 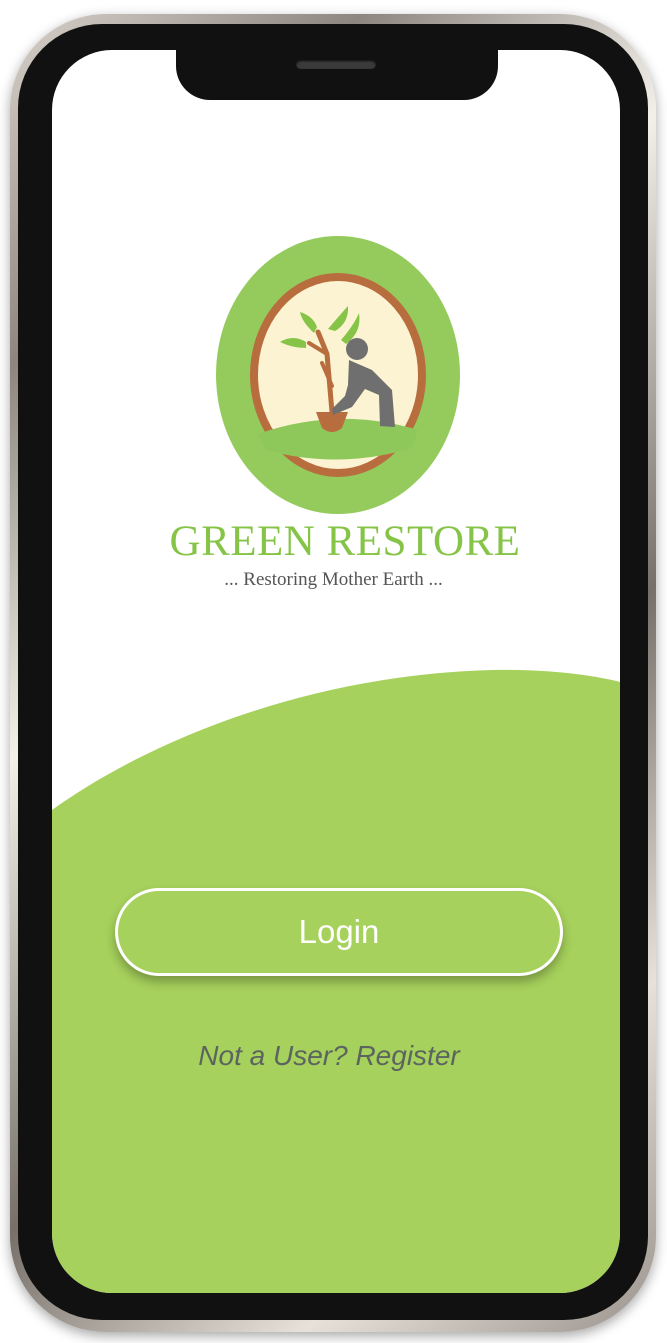 I want to click on login-button: Login, so click(x=339, y=932).